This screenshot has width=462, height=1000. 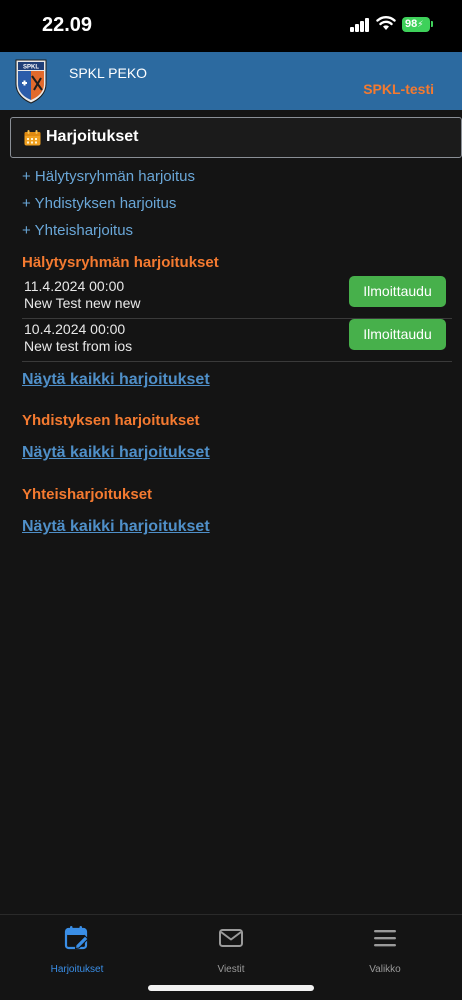 What do you see at coordinates (116, 380) in the screenshot?
I see `show-all-alarm-group-link: Näytä kaikki harjoitukset` at bounding box center [116, 380].